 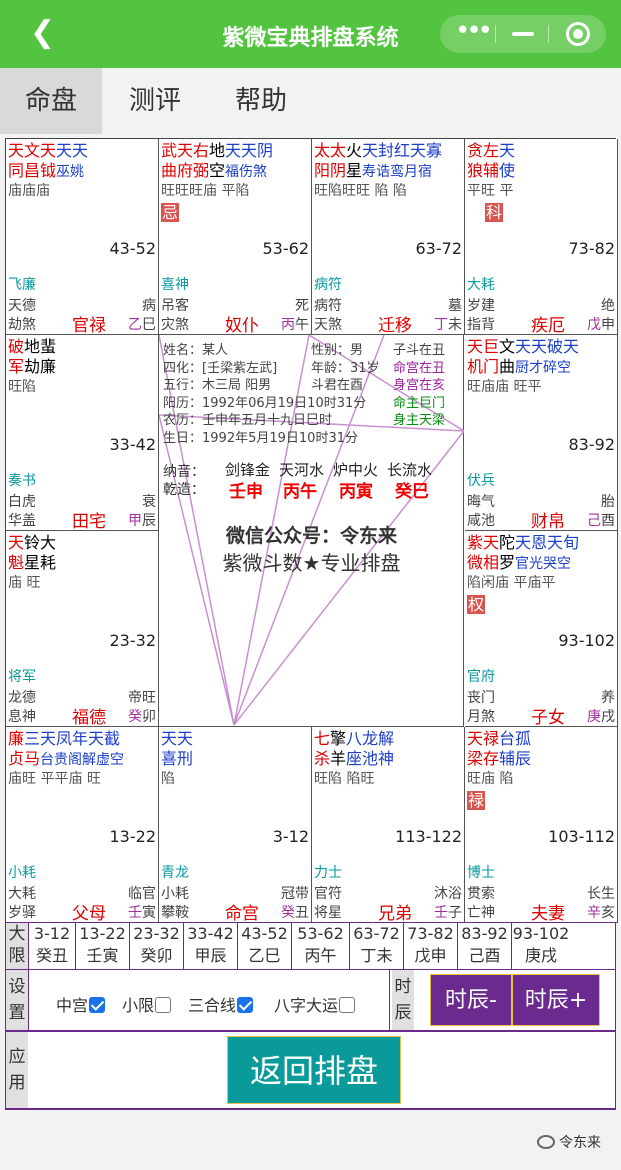 What do you see at coordinates (22, 873) in the screenshot?
I see `boshi-star: 小耗` at bounding box center [22, 873].